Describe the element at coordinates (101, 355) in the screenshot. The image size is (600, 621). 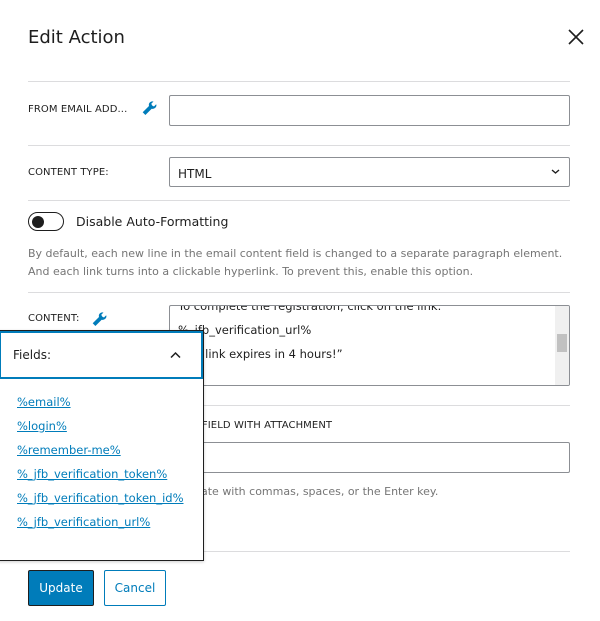
I see `fields-popover-header: Fields:` at that location.